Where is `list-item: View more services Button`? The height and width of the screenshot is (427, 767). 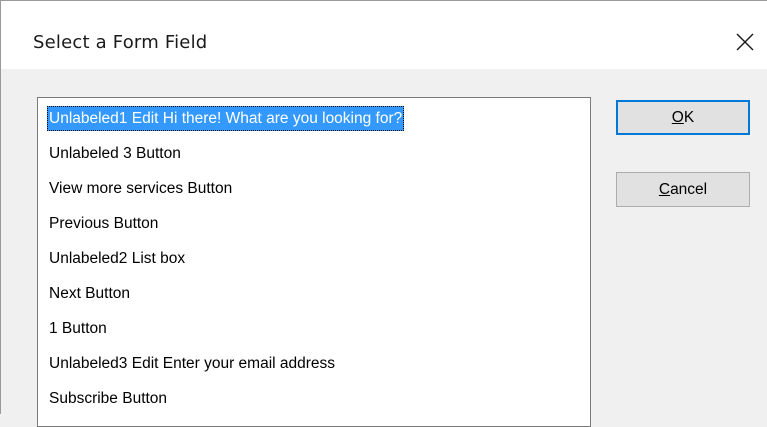 list-item: View more services Button is located at coordinates (140, 188).